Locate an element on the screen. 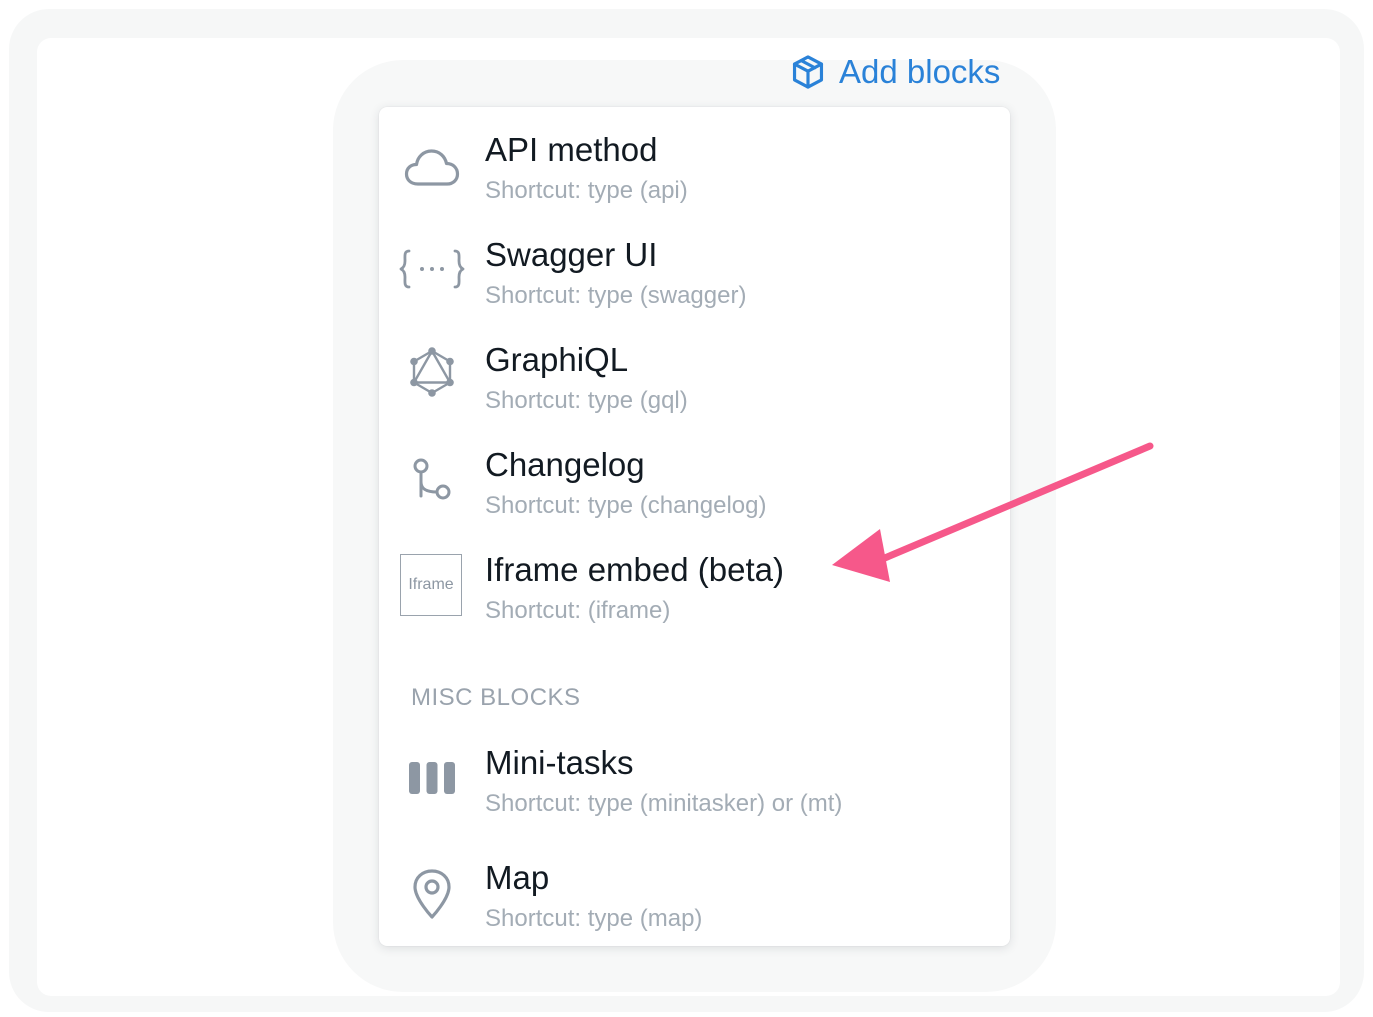 The image size is (1373, 1017). menu-item-shortcut: Shortcut: type (api) is located at coordinates (586, 190).